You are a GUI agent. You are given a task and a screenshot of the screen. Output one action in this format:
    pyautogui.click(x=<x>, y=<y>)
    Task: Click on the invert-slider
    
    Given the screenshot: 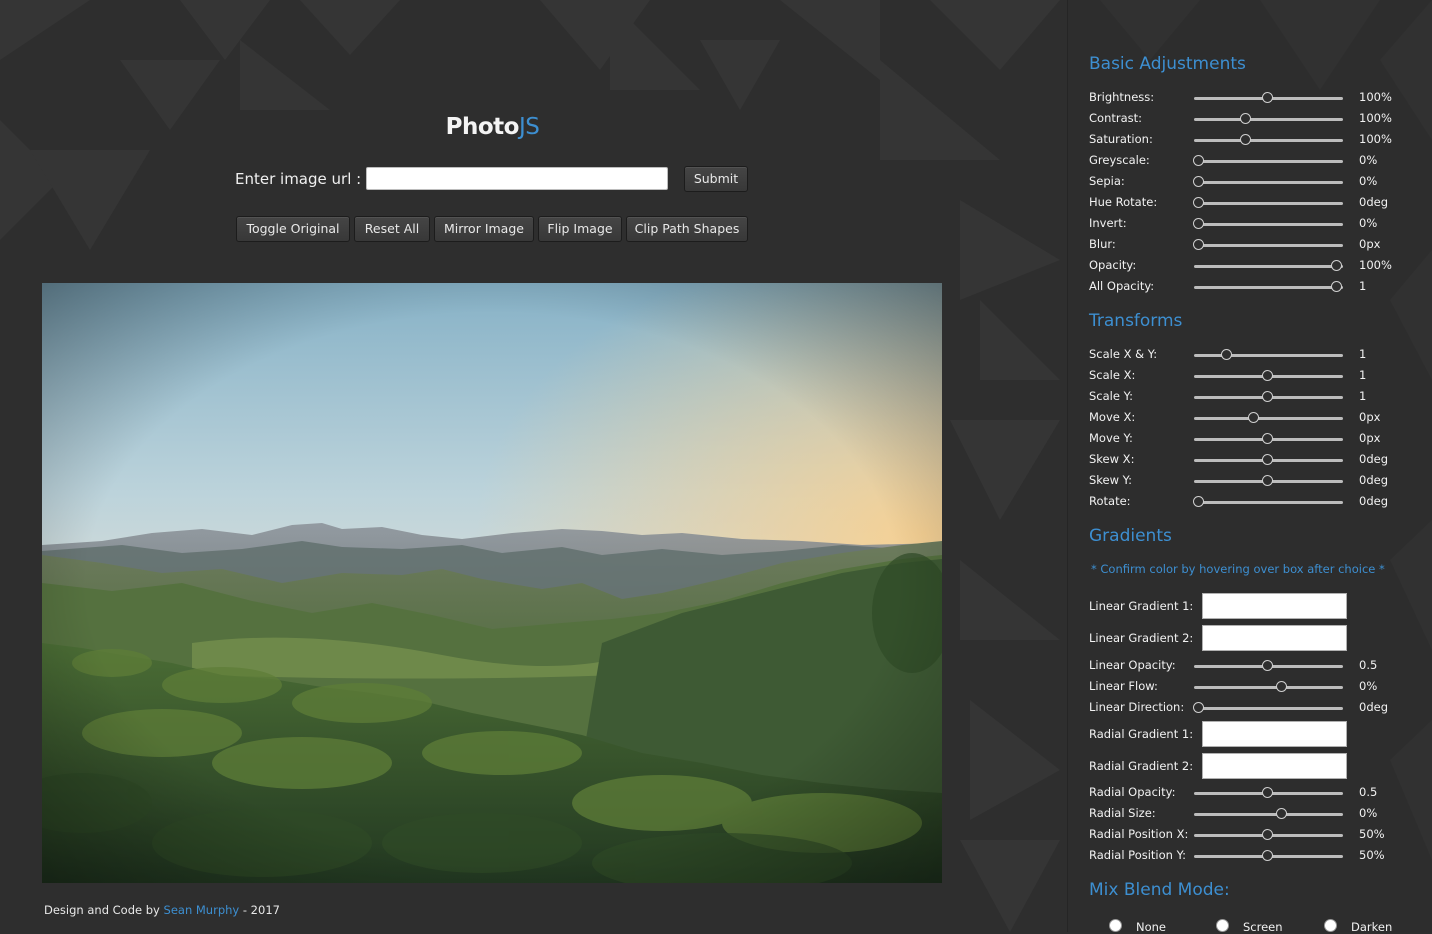 What is the action you would take?
    pyautogui.click(x=1268, y=223)
    